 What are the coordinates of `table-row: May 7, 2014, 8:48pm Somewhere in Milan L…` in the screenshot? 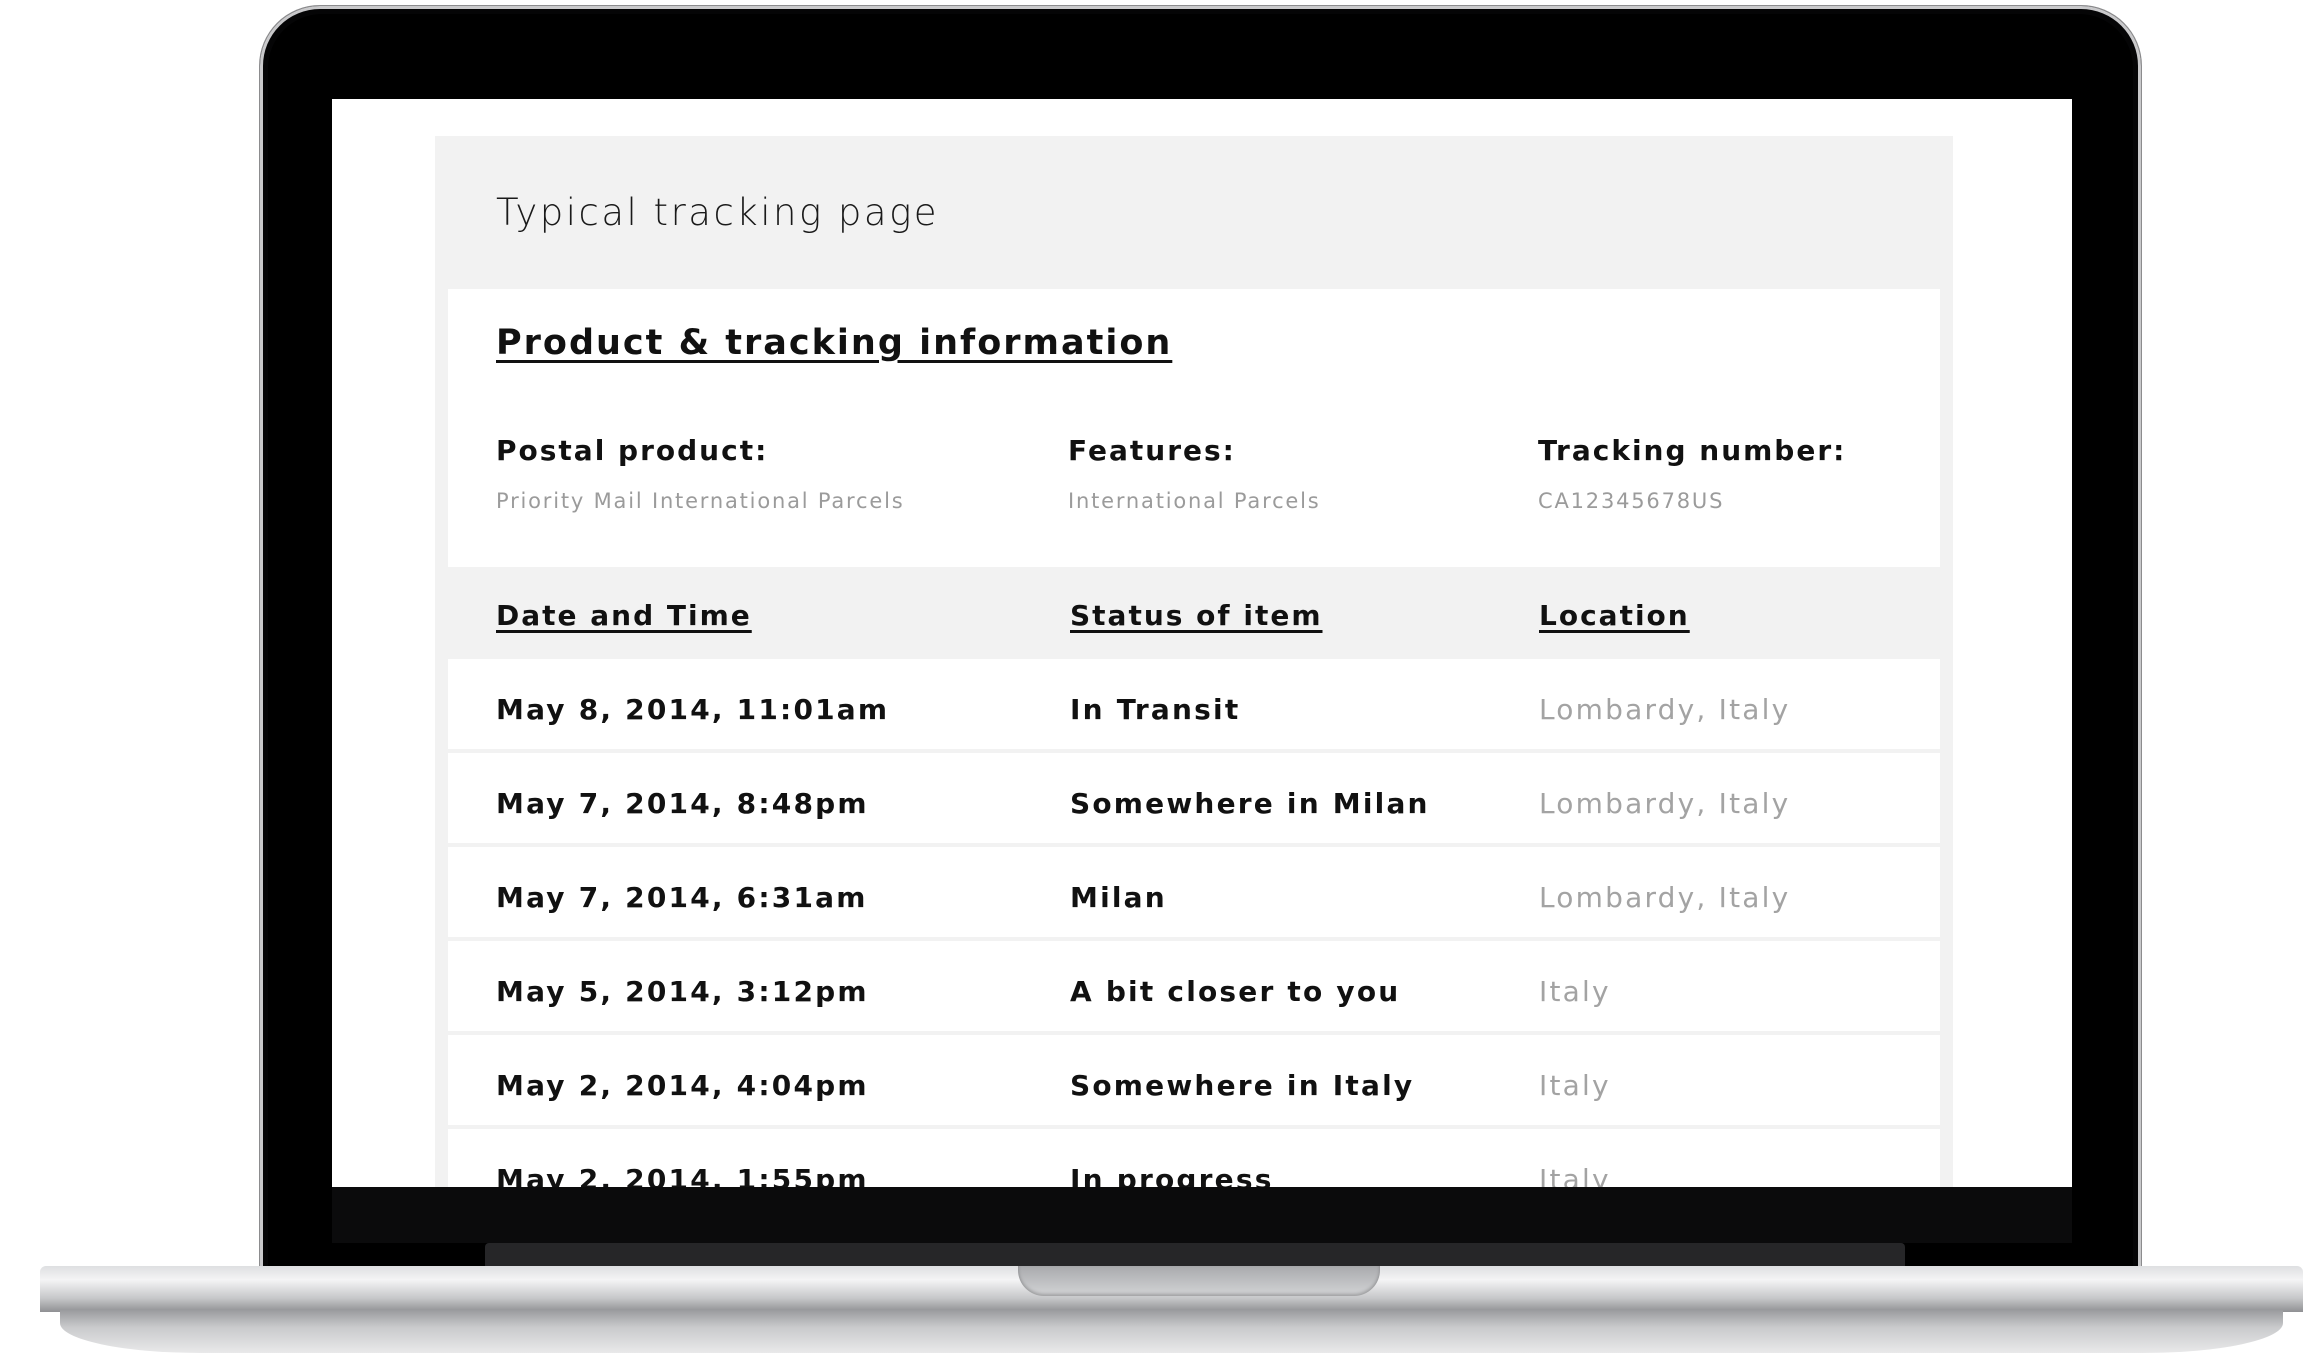 It's located at (1194, 798).